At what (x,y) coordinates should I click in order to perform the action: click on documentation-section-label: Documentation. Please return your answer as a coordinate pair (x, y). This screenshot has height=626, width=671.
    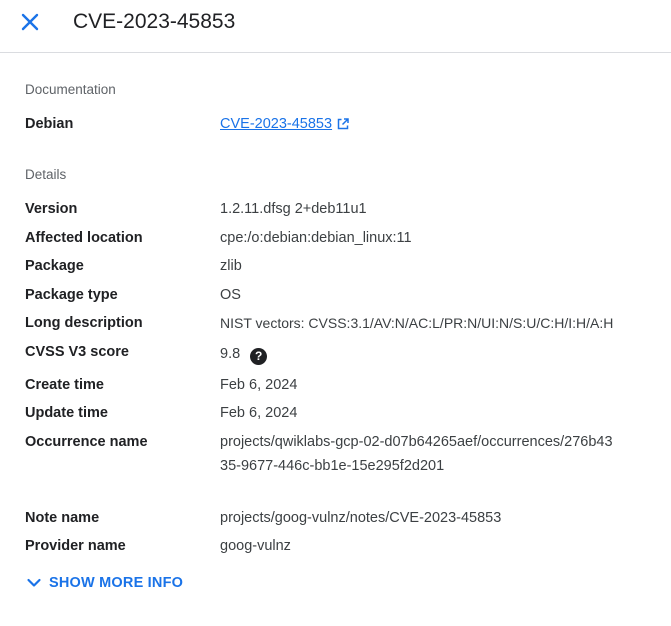
    Looking at the image, I should click on (70, 89).